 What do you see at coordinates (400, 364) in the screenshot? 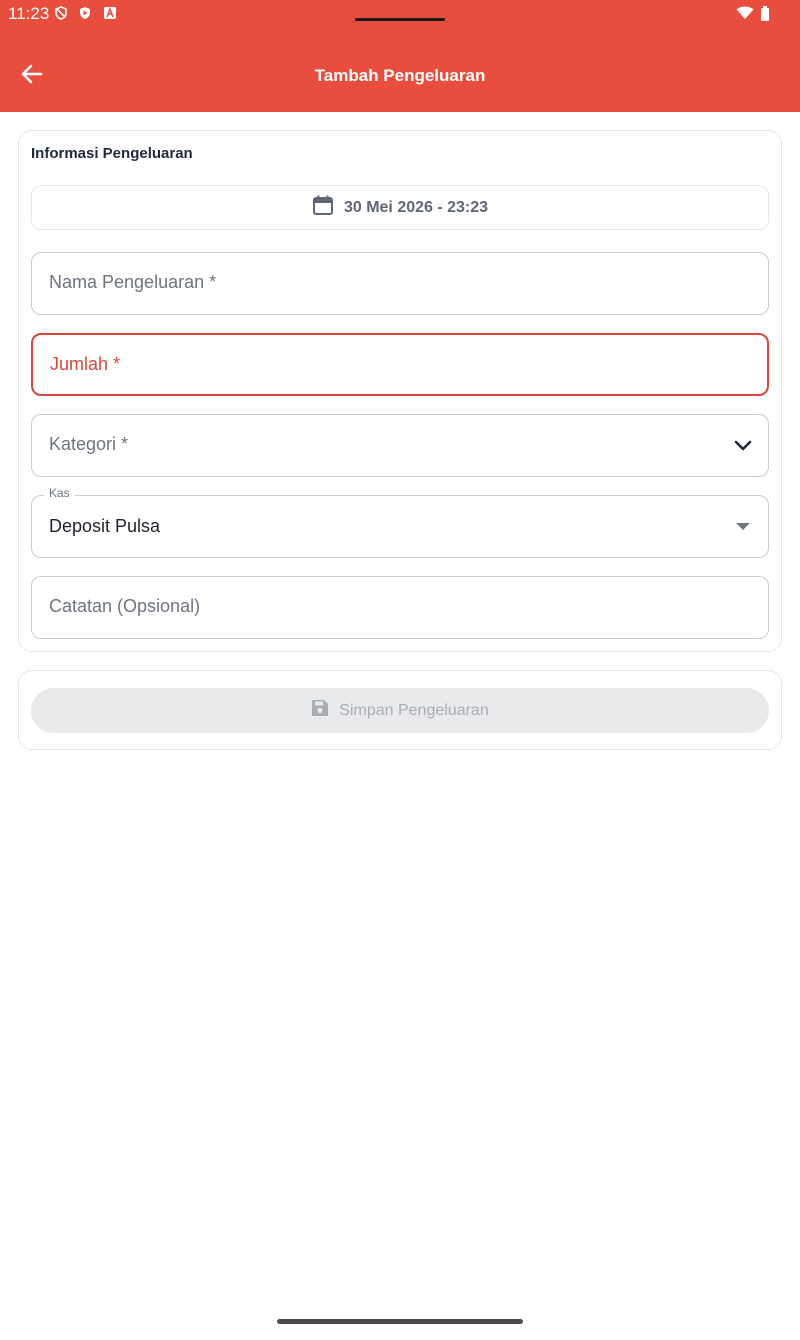
I see `amount-field: Jumlah *` at bounding box center [400, 364].